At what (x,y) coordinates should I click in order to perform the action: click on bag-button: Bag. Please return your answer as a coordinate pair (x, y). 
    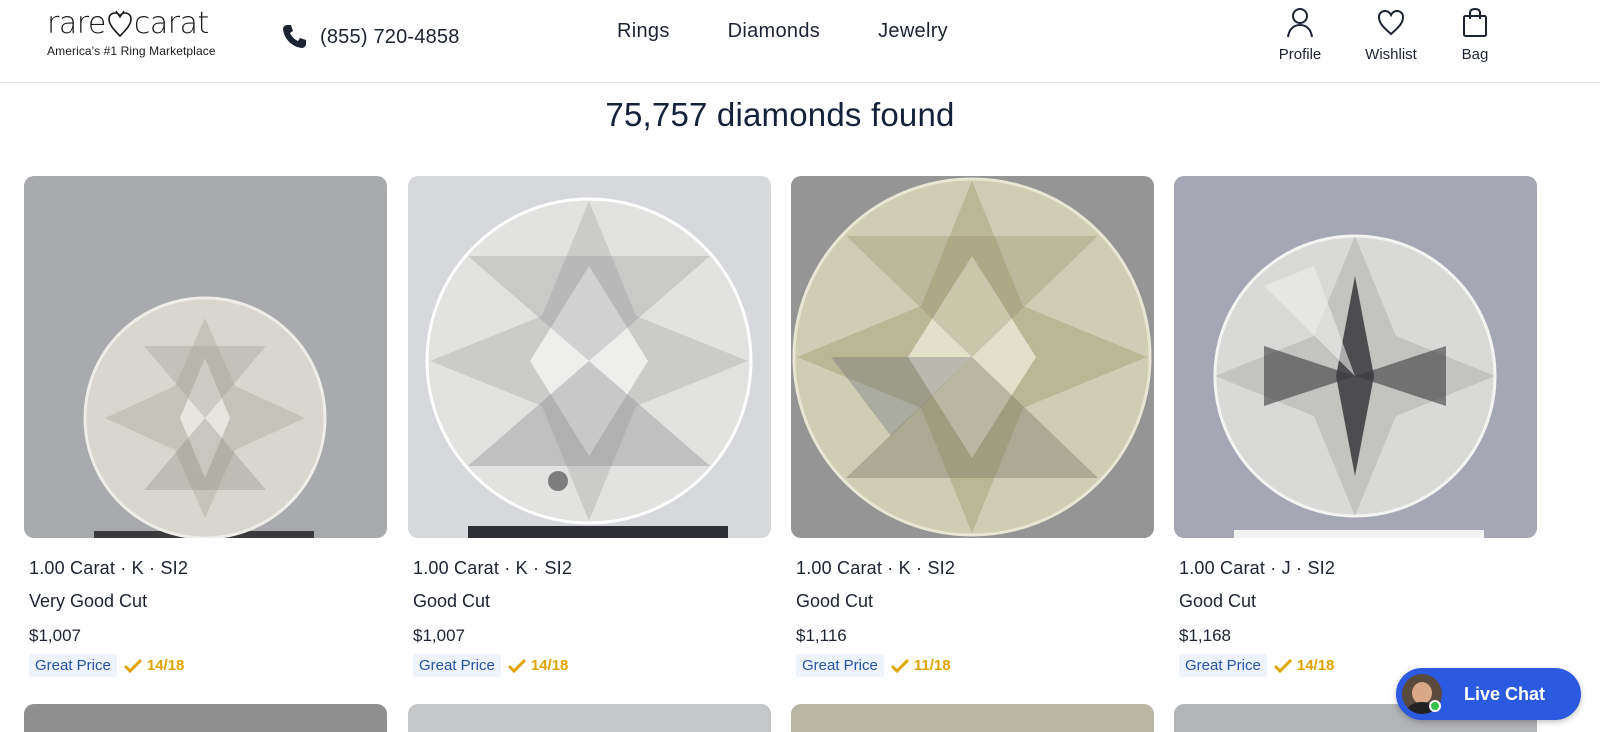
    Looking at the image, I should click on (1475, 34).